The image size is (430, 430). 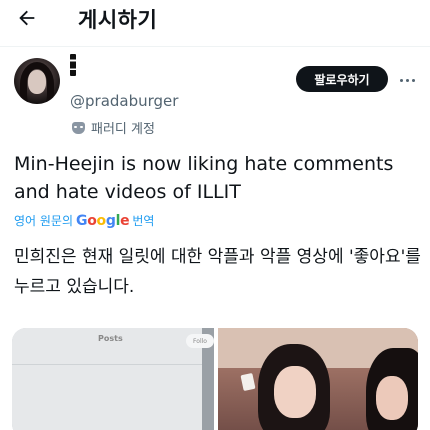 What do you see at coordinates (44, 221) in the screenshot?
I see `translate-prefix: 영어 원문의` at bounding box center [44, 221].